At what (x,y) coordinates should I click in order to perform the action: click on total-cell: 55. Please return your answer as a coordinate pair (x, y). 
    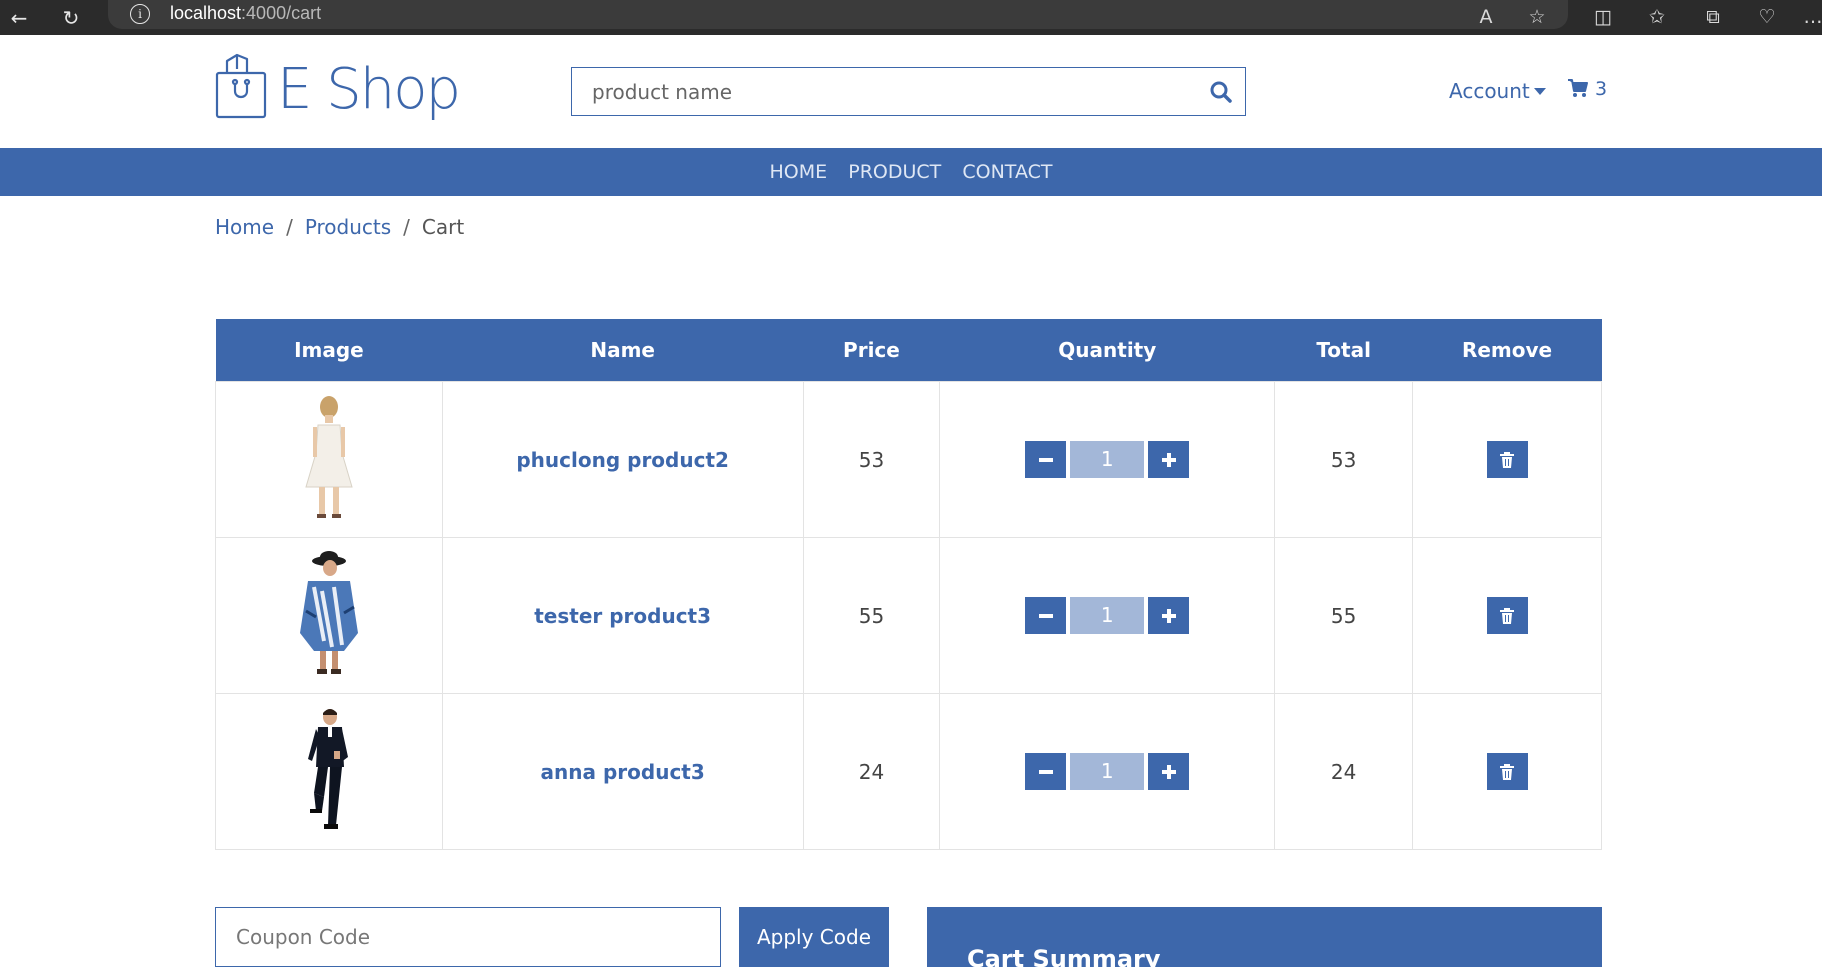
    Looking at the image, I should click on (1344, 615).